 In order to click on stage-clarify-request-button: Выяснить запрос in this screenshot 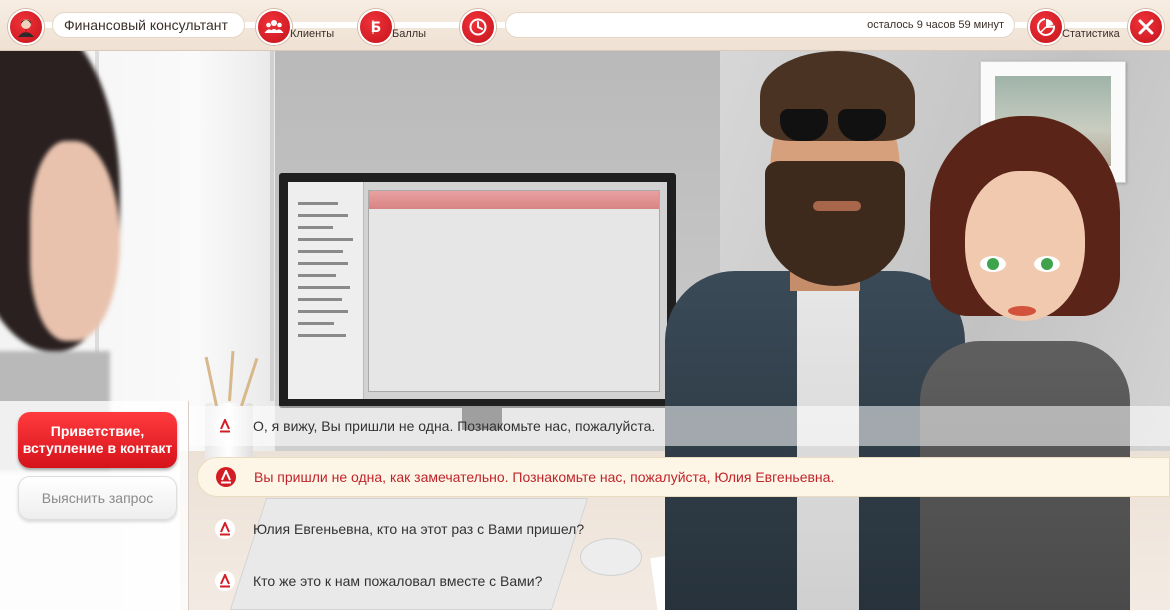, I will do `click(97, 498)`.